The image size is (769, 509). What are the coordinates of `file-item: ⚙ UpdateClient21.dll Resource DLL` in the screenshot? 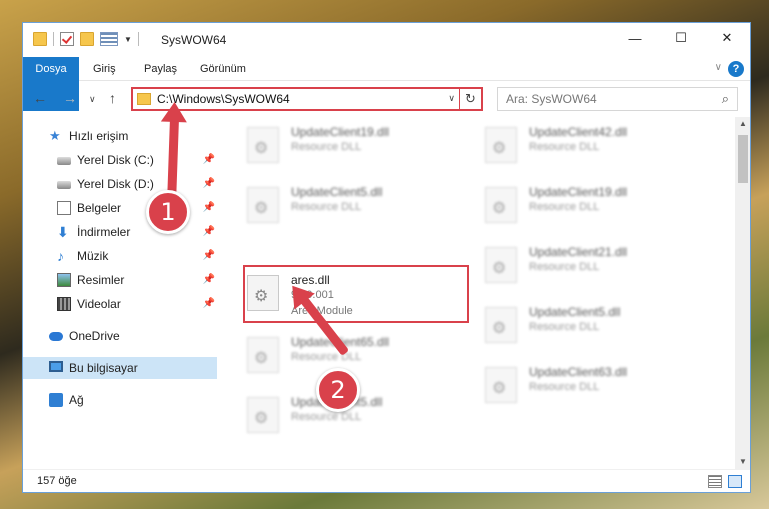 It's located at (565, 266).